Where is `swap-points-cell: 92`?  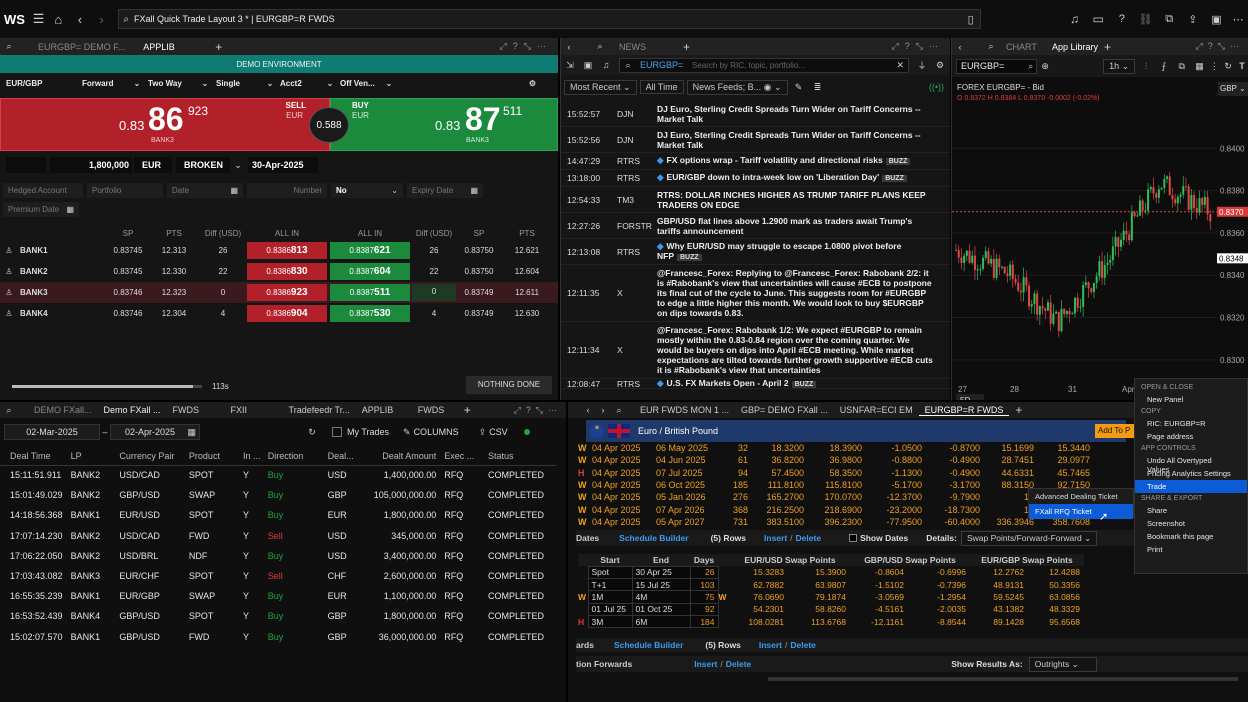 swap-points-cell: 92 is located at coordinates (704, 609).